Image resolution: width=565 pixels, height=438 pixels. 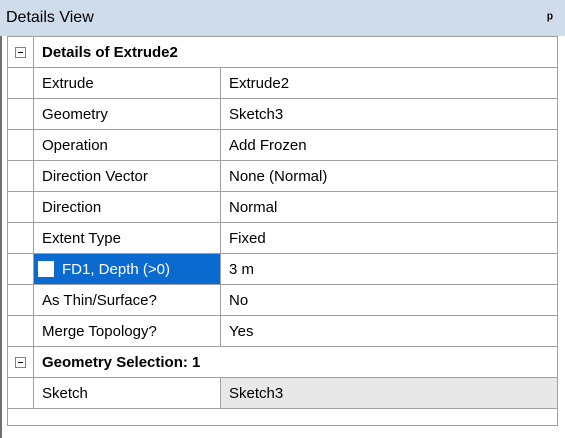 What do you see at coordinates (389, 83) in the screenshot?
I see `property-value: Extrude2` at bounding box center [389, 83].